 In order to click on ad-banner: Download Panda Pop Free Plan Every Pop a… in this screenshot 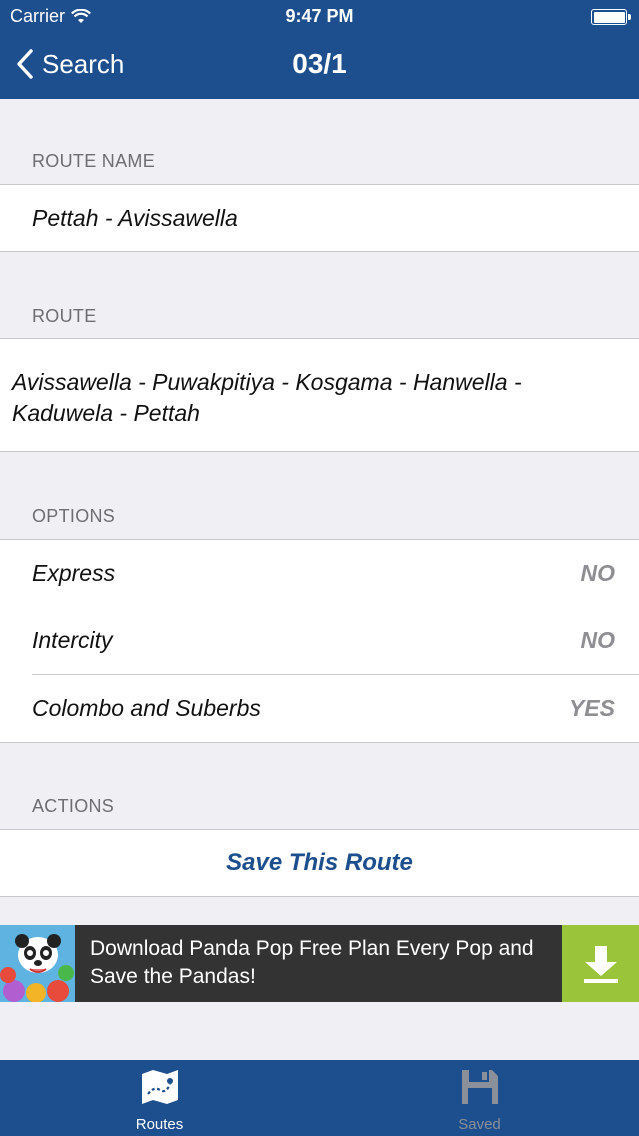, I will do `click(319, 963)`.